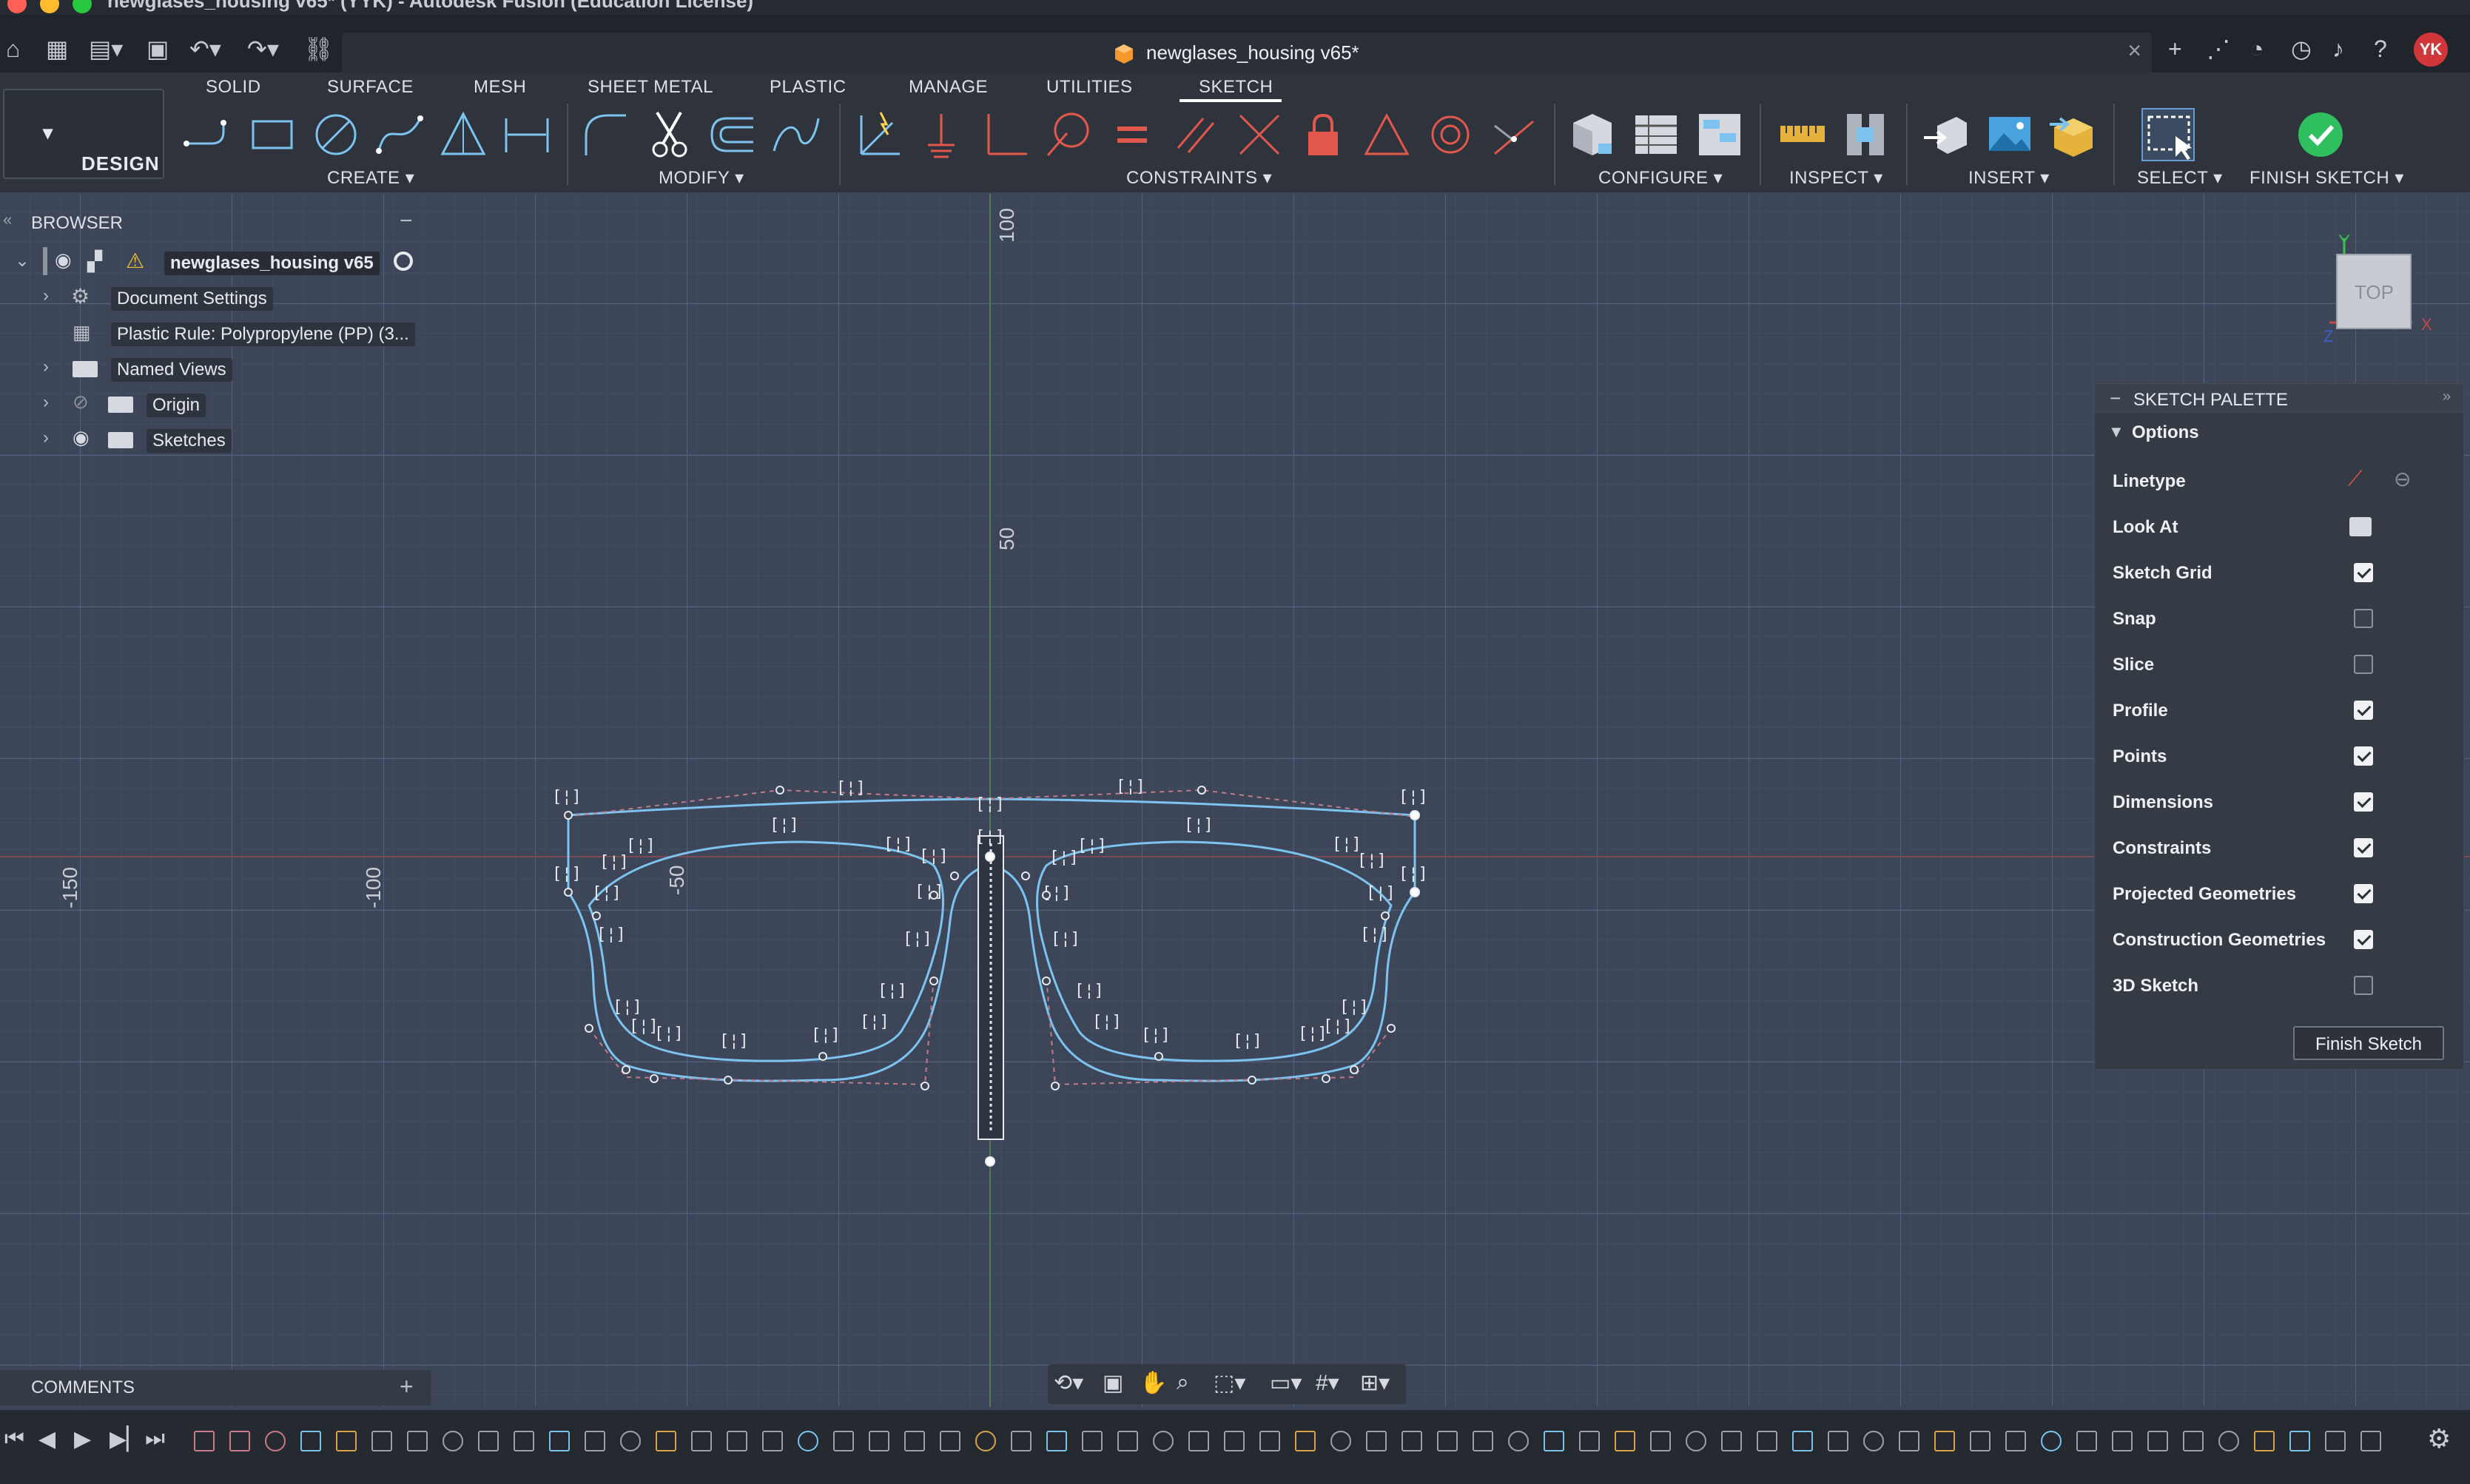 This screenshot has width=2470, height=1484. What do you see at coordinates (2363, 893) in the screenshot?
I see `projected-geometries-checkbox` at bounding box center [2363, 893].